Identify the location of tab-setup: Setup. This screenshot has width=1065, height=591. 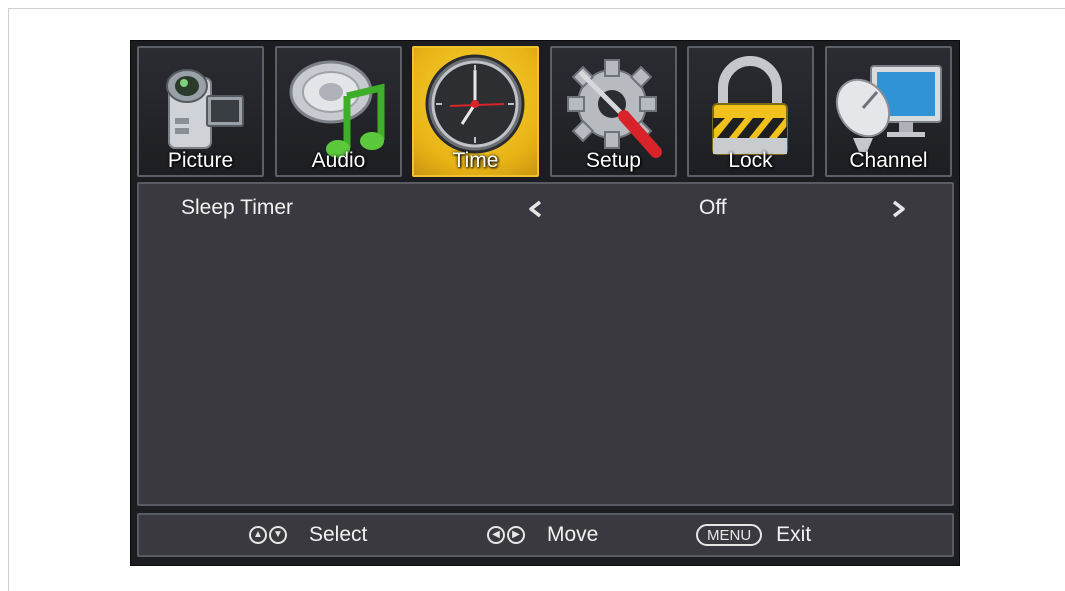
(613, 111).